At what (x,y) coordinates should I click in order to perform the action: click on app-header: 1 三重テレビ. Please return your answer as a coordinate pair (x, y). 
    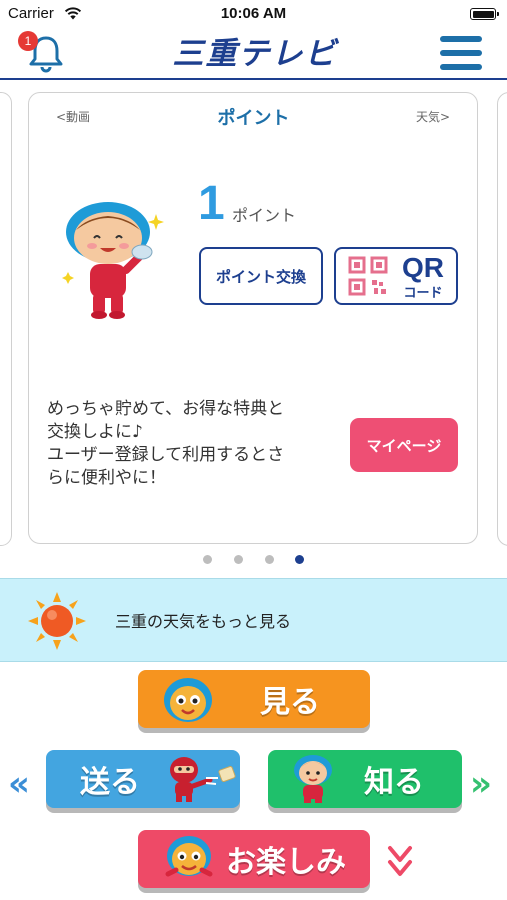
    Looking at the image, I should click on (253, 54).